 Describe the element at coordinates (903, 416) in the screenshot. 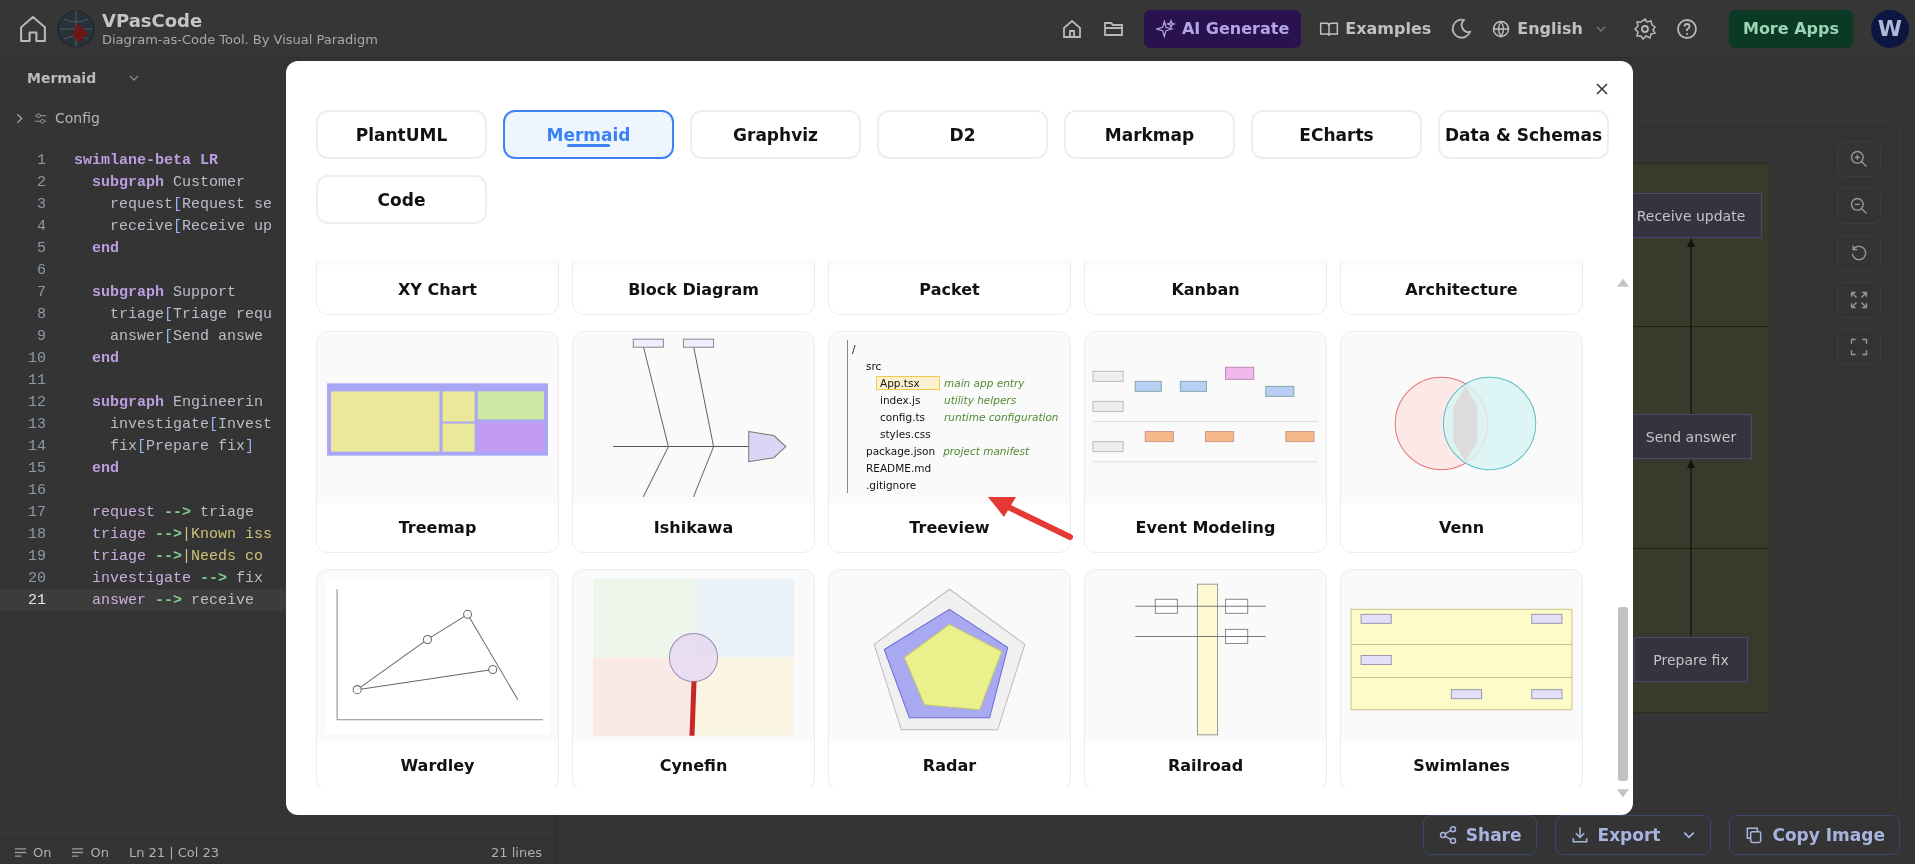

I see `tree-item: config.ts` at that location.